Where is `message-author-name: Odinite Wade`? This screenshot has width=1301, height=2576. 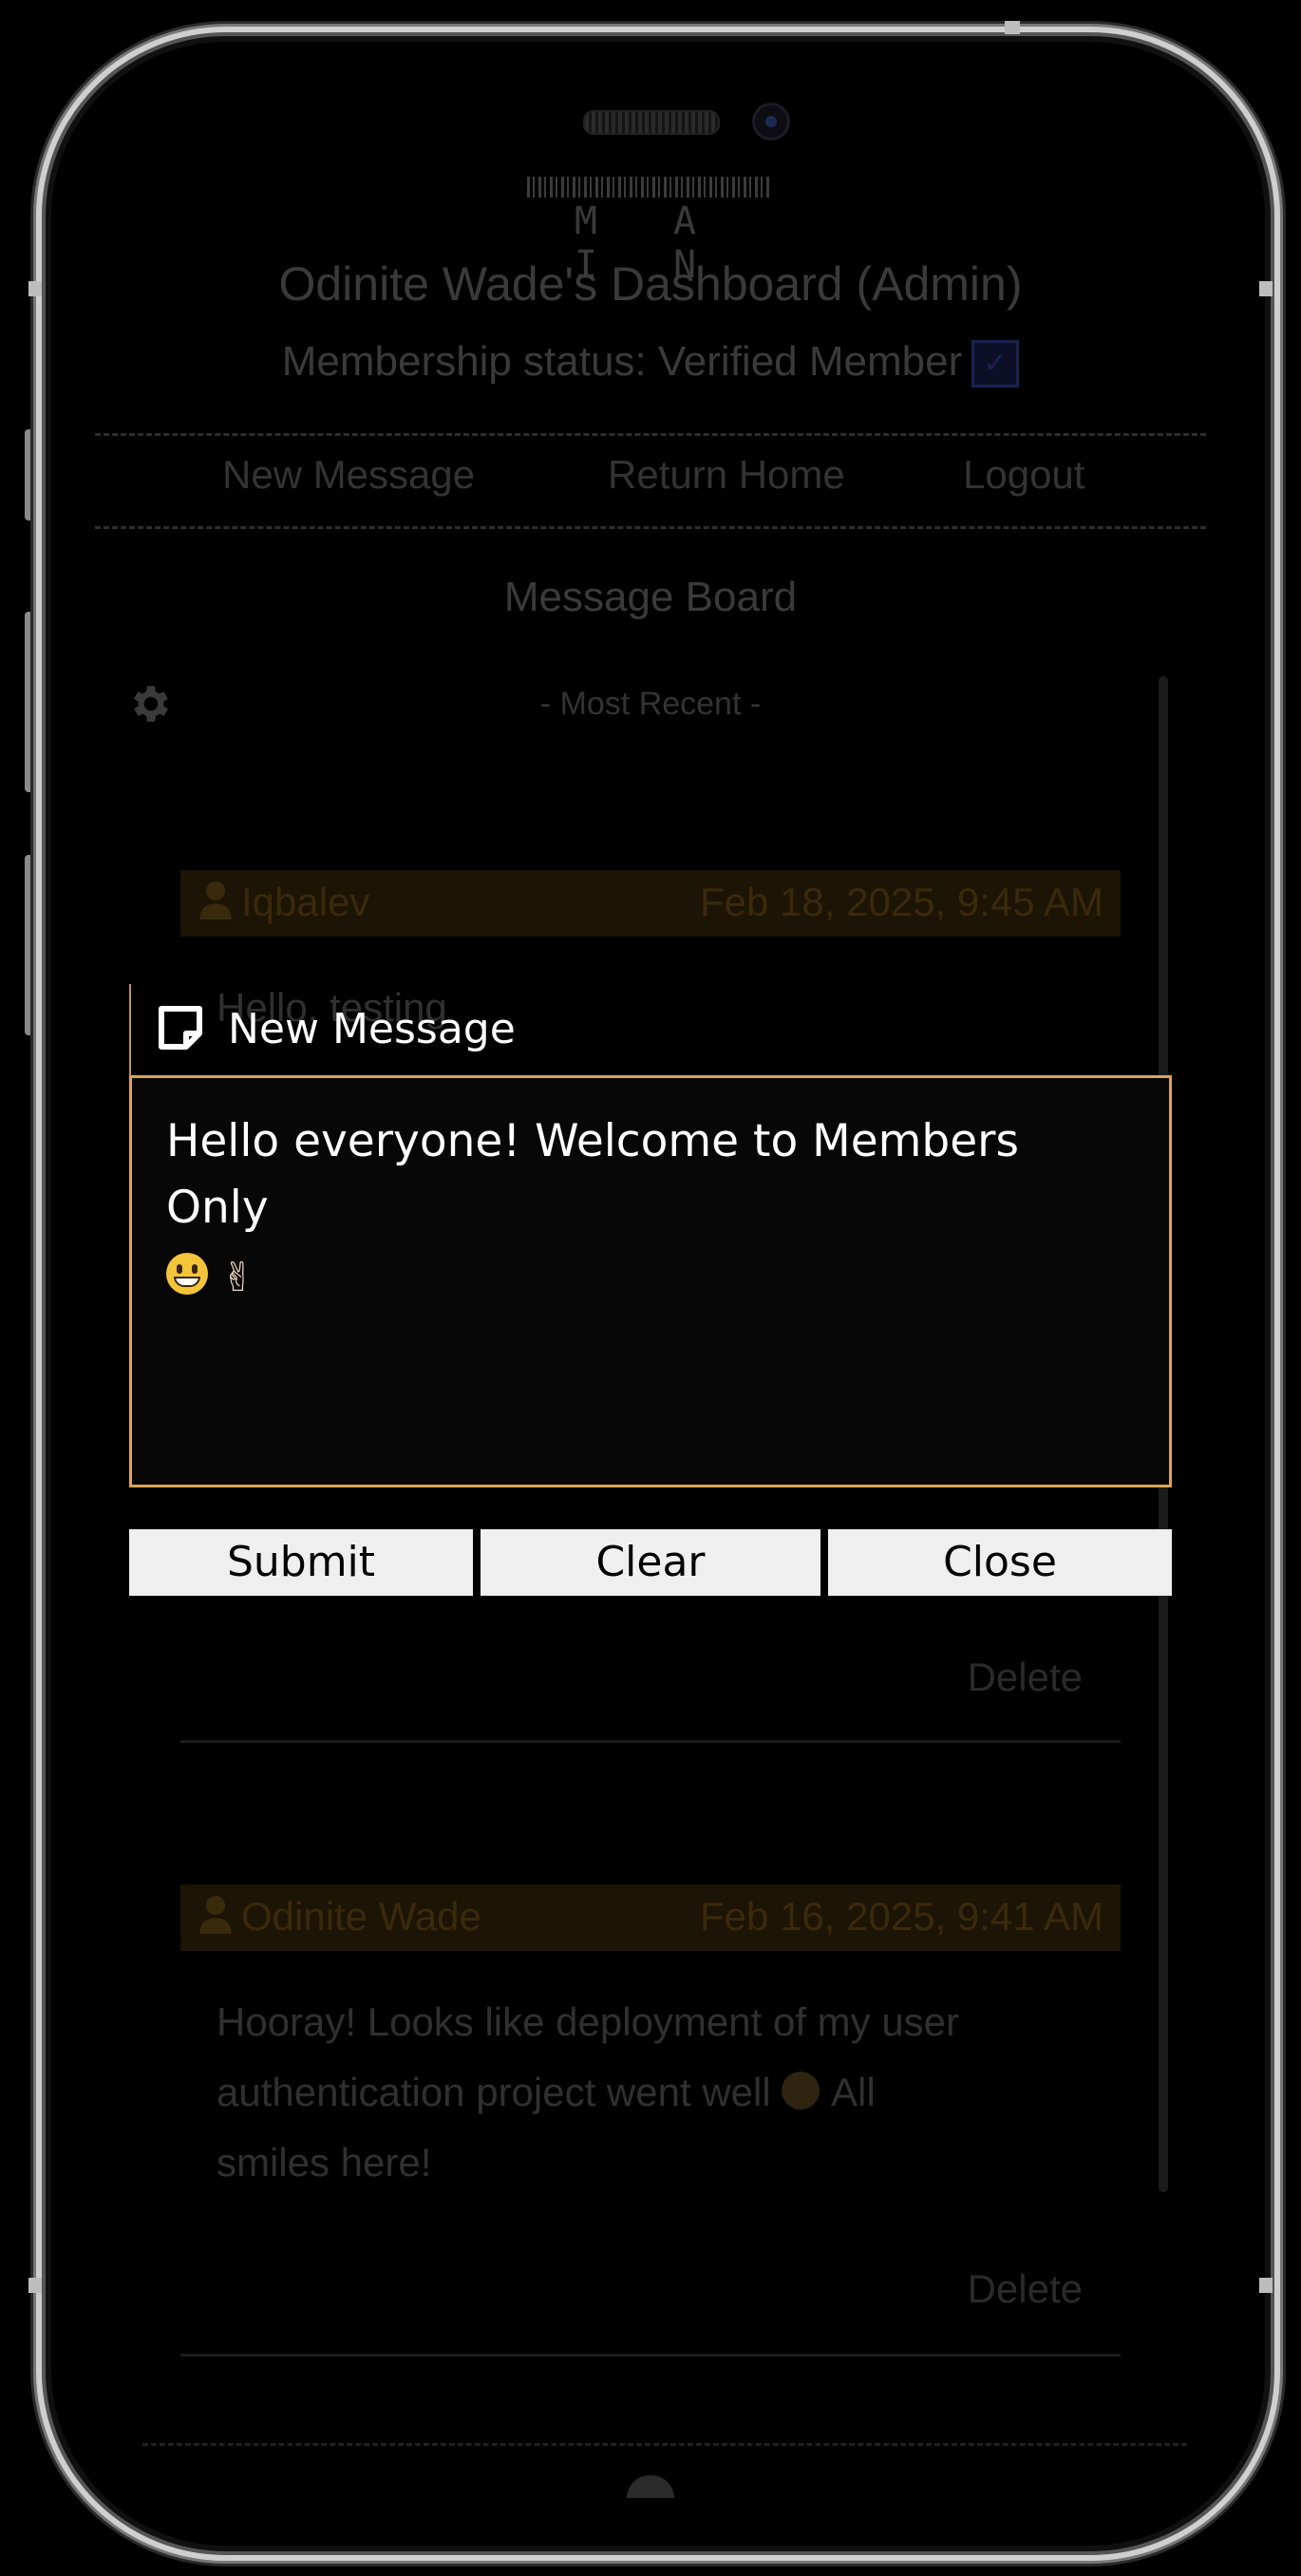
message-author-name: Odinite Wade is located at coordinates (361, 1916).